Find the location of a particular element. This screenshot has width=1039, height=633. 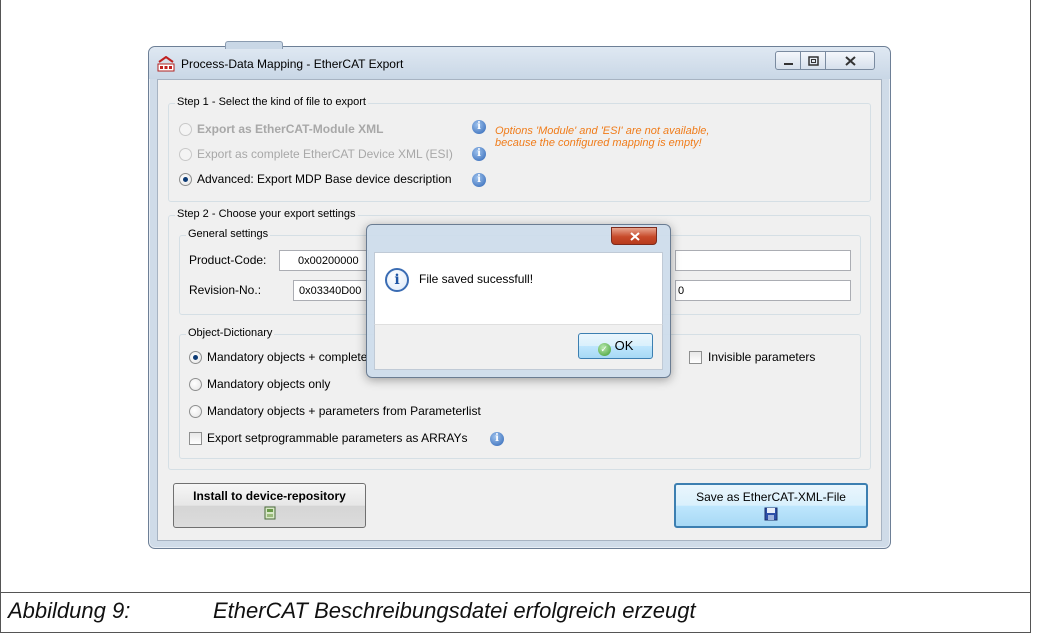

save-xml-button: Save as EtherCAT-XML-File is located at coordinates (771, 505).